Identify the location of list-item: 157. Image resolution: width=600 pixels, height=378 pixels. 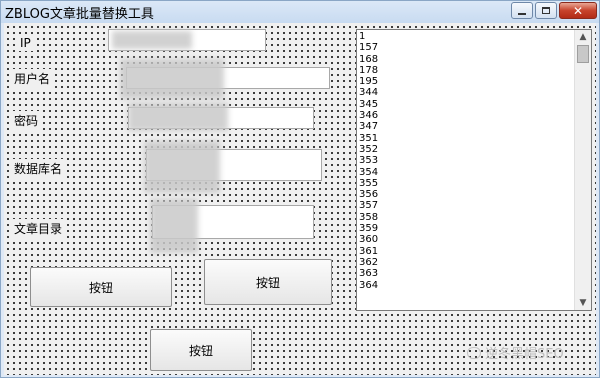
(466, 47).